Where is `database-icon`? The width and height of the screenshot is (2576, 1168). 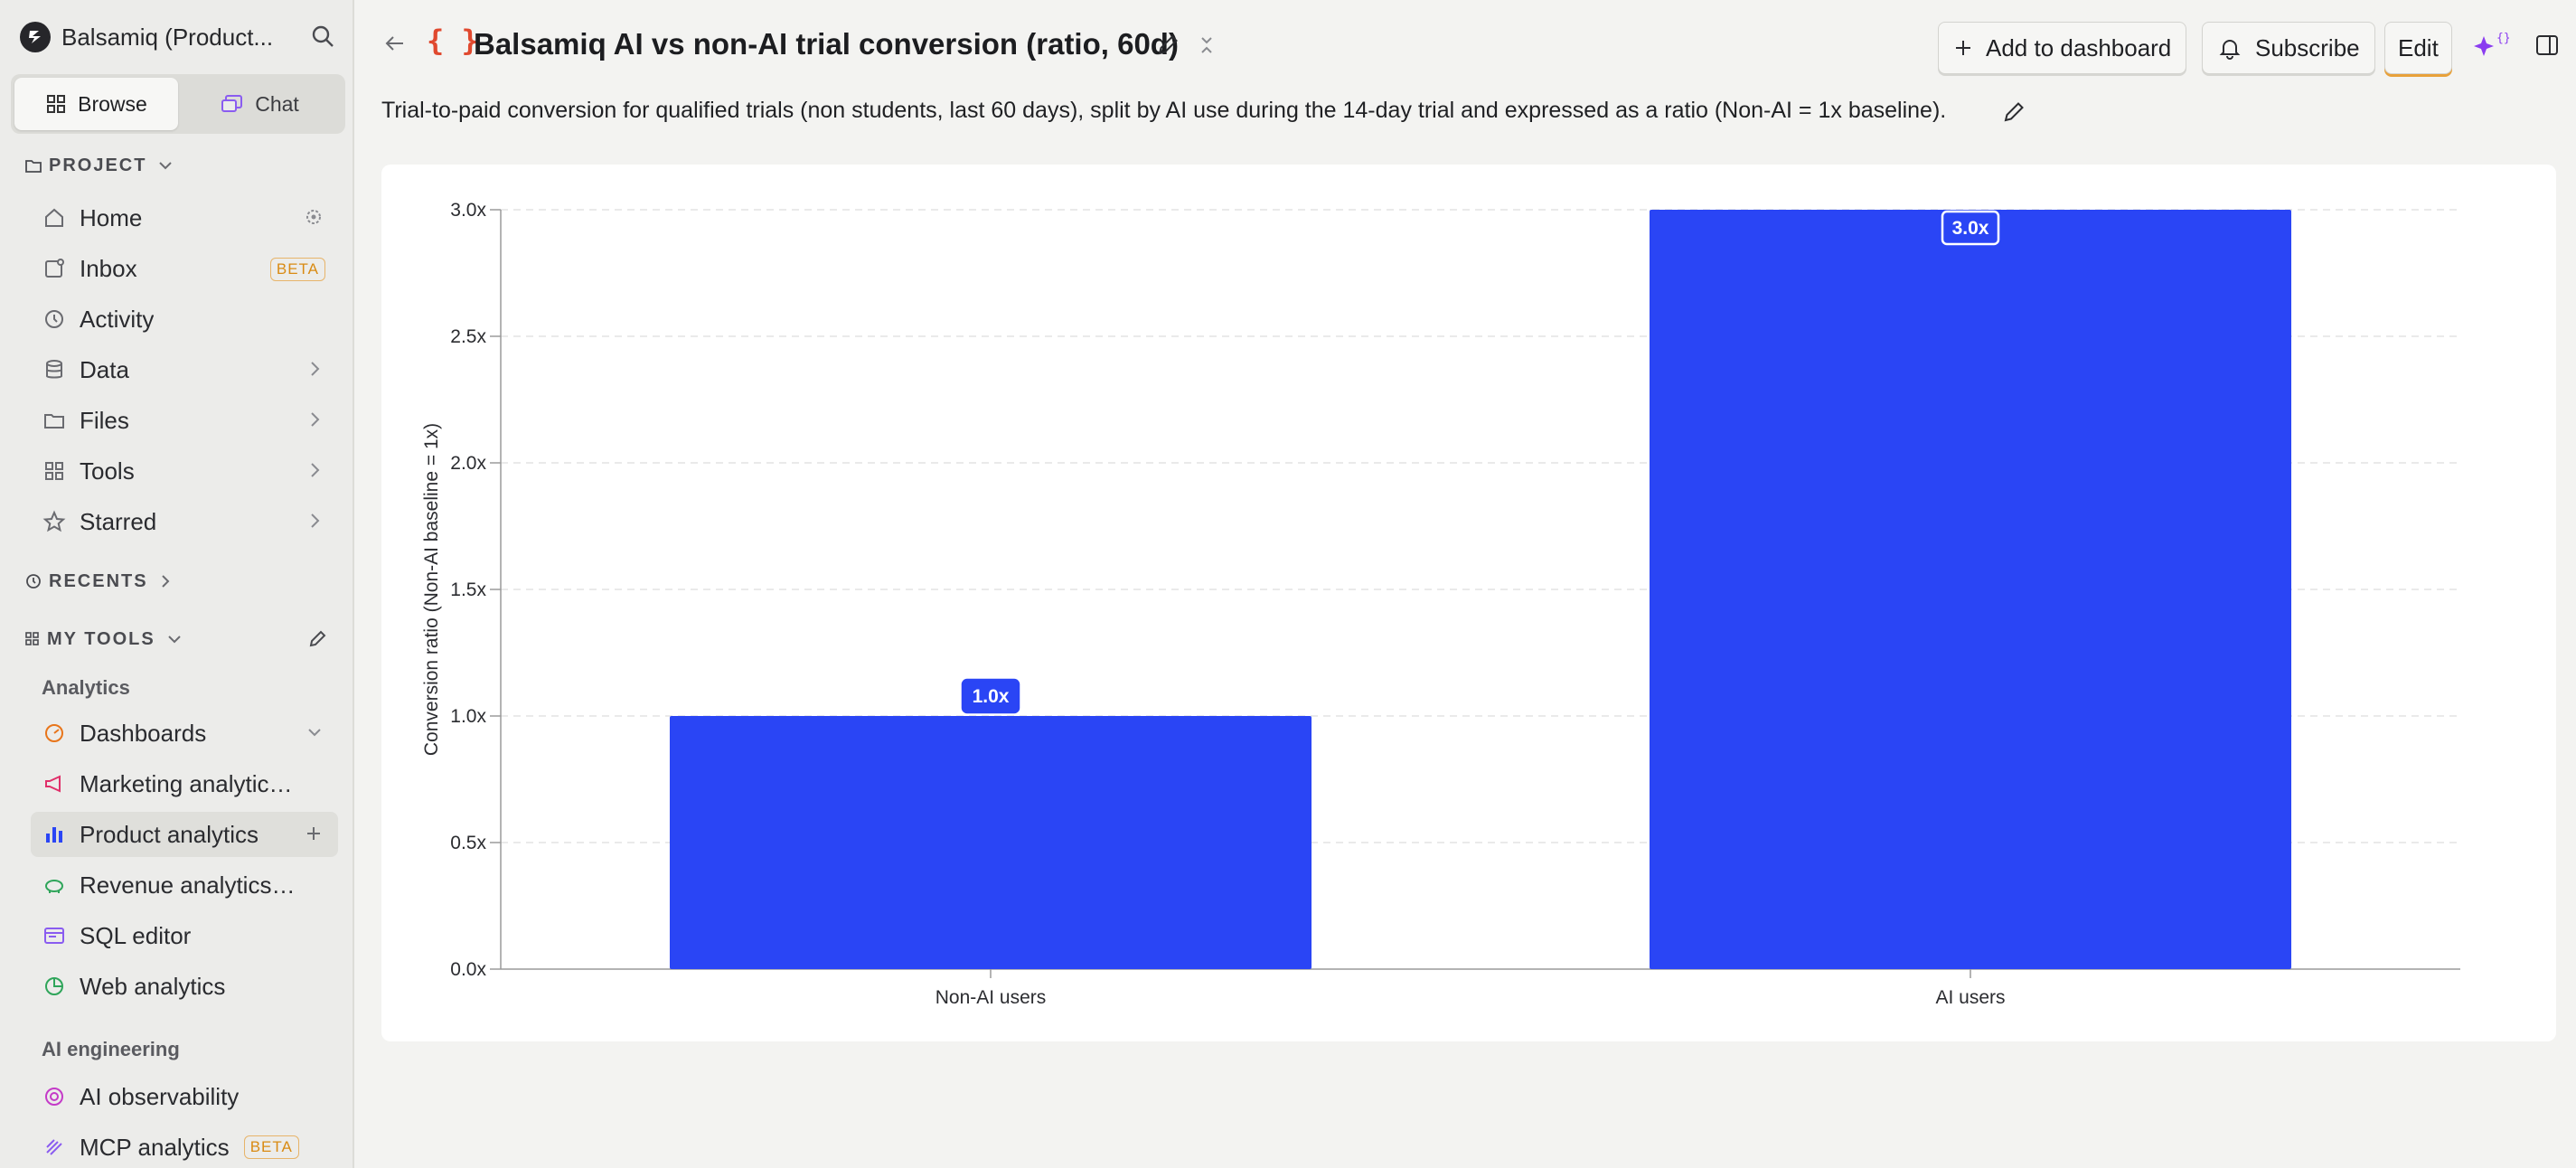
database-icon is located at coordinates (54, 370).